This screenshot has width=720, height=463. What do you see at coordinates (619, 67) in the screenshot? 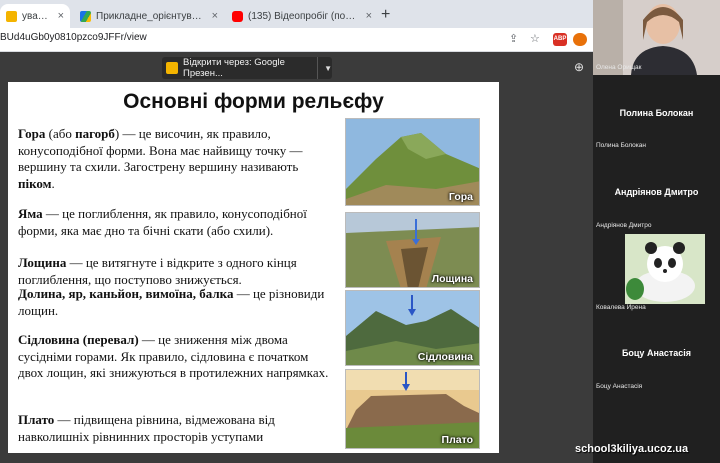
I see `participant-label: Олена Орищак` at bounding box center [619, 67].